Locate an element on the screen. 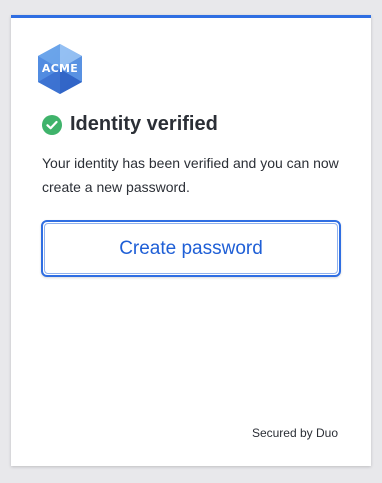  acme-logo: ACME is located at coordinates (60, 69).